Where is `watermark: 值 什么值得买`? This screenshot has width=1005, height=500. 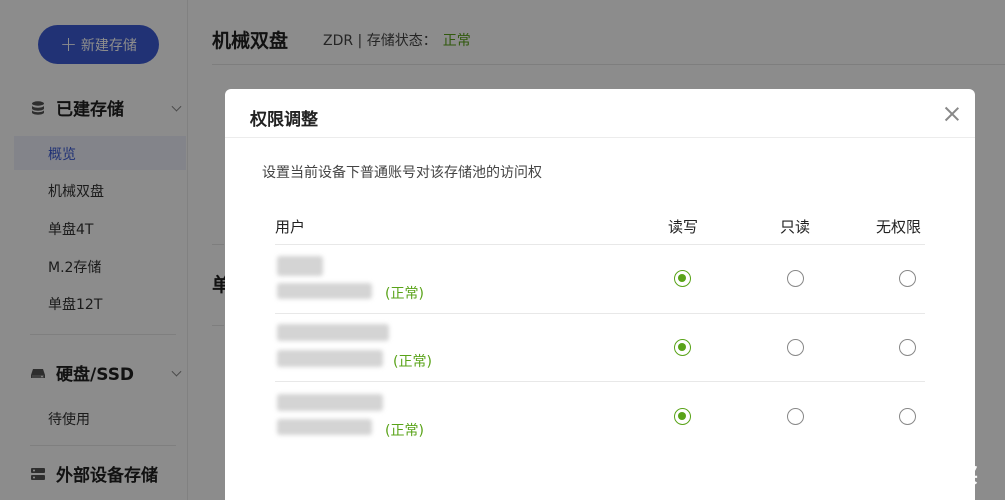 watermark: 值 什么值得买 is located at coordinates (908, 473).